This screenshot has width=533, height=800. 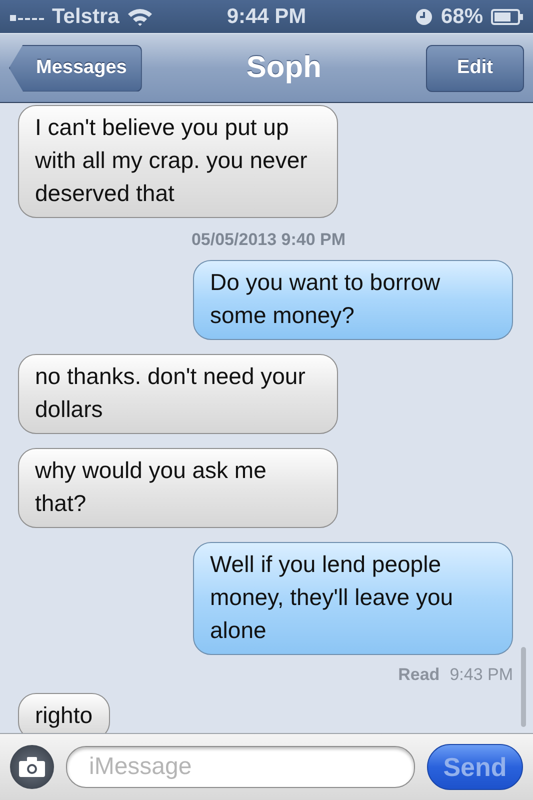 I want to click on read-time: 9:43 PM, so click(x=481, y=675).